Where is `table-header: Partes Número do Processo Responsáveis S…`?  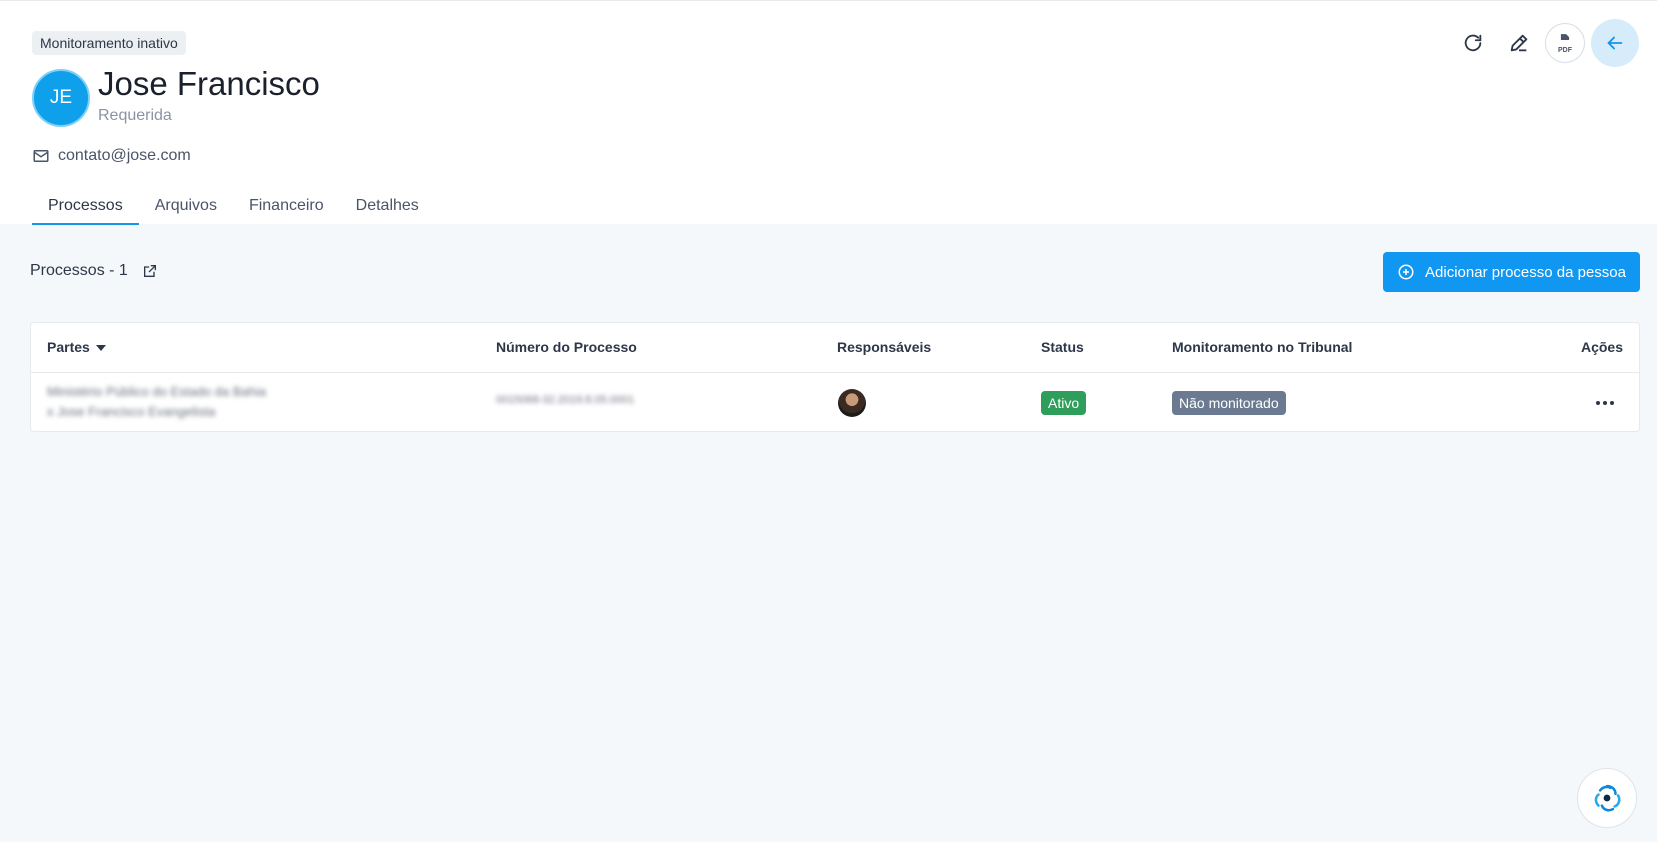 table-header: Partes Número do Processo Responsáveis S… is located at coordinates (835, 348).